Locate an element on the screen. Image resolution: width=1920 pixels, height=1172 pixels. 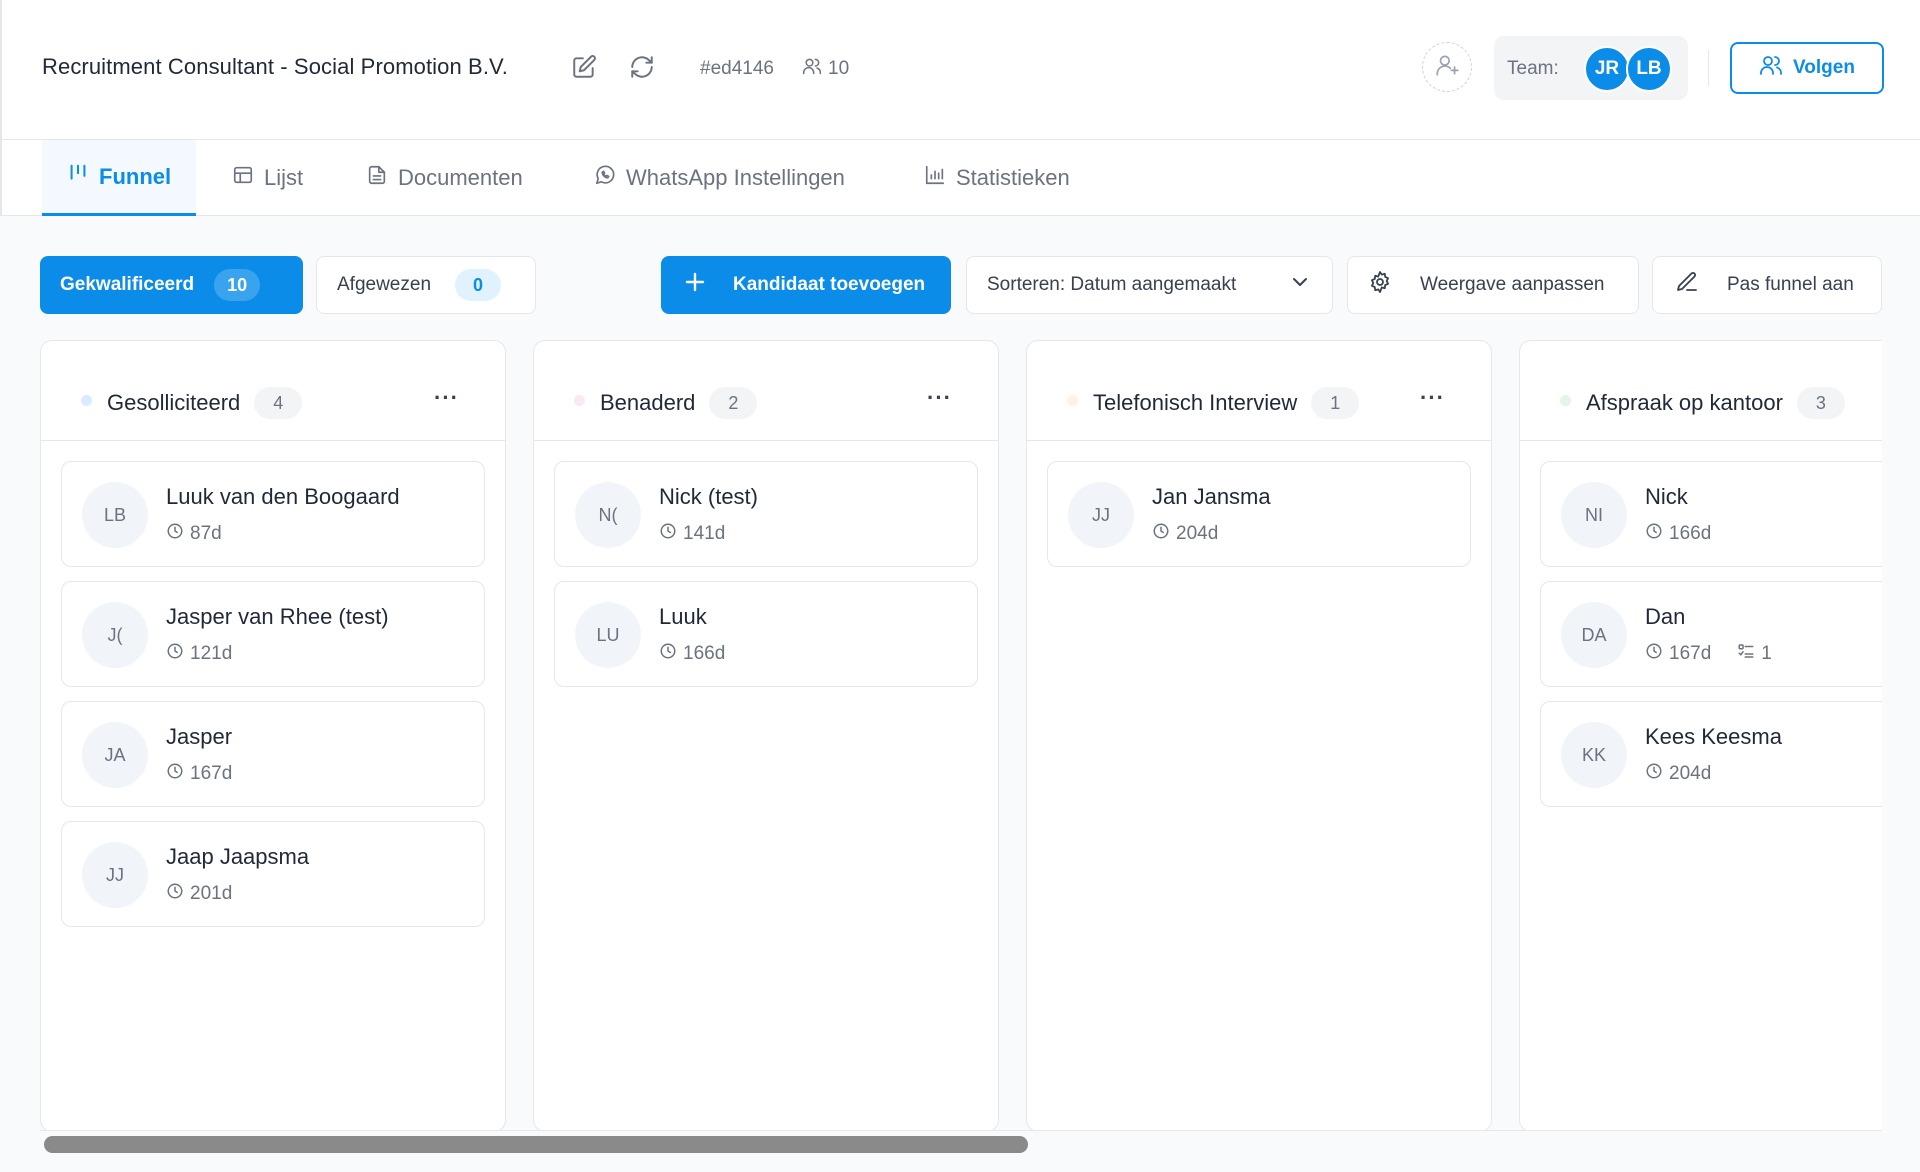
filter-label: Gekwalificeerd is located at coordinates (127, 284).